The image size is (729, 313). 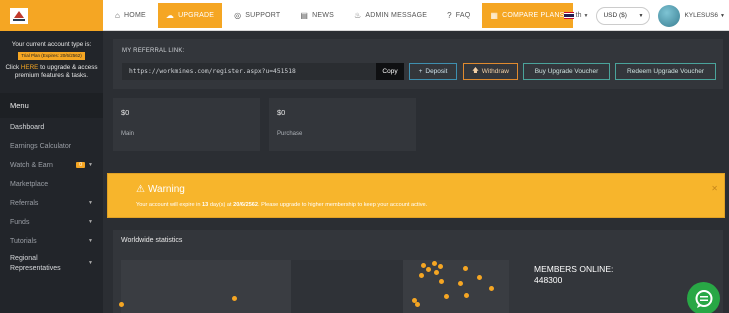 I want to click on top-right-tools: th ▼ USD ($) ▼ KYLESUS6 ▼, so click(x=646, y=15).